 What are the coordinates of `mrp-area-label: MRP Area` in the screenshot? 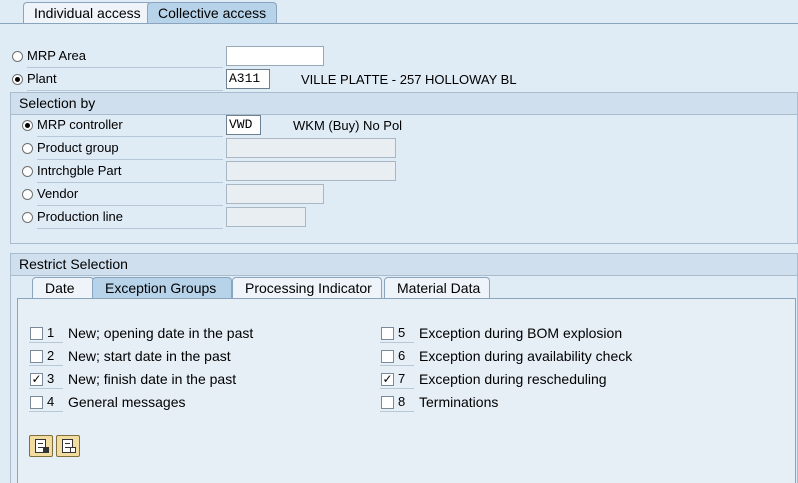 It's located at (57, 55).